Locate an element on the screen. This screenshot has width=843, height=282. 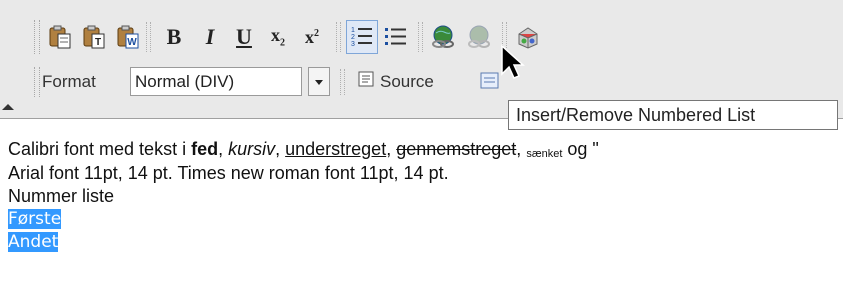
italic-button: I is located at coordinates (210, 37).